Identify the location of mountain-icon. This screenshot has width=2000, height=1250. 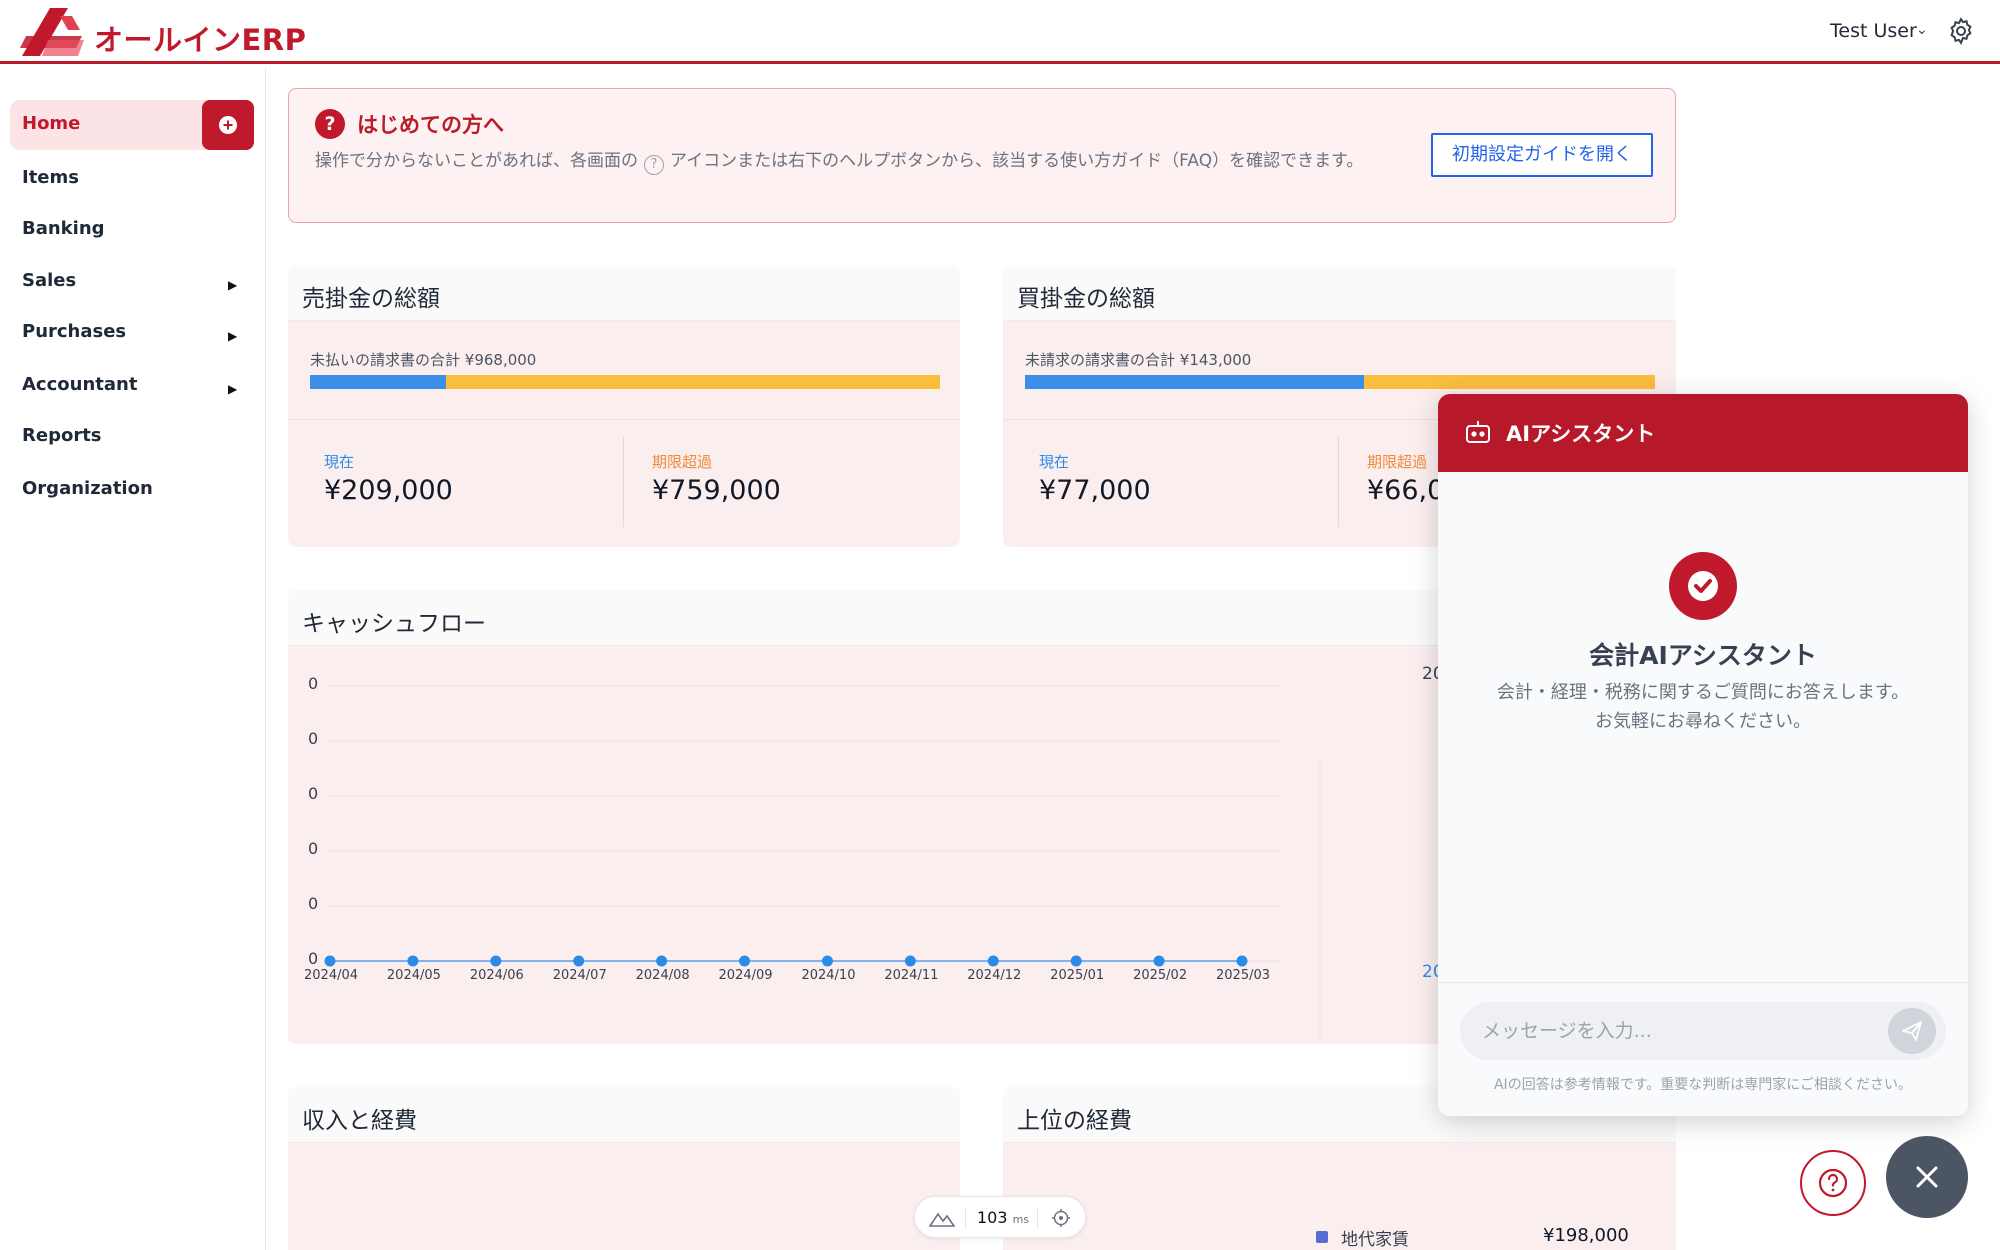
(942, 1219).